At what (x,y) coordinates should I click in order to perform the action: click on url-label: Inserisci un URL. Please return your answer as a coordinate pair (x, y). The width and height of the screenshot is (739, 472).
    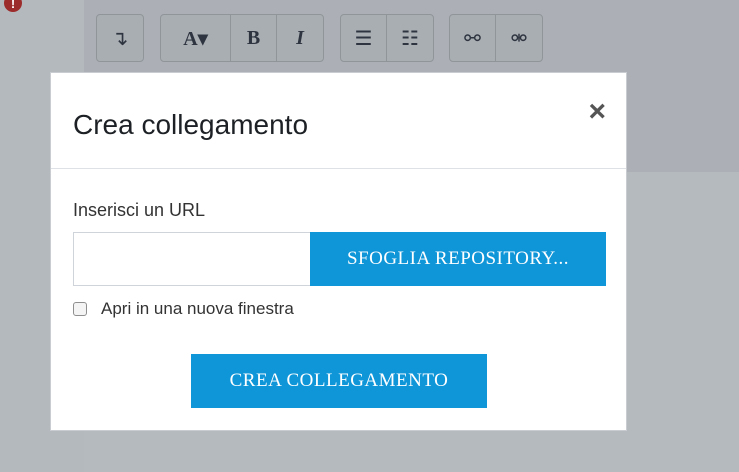
    Looking at the image, I should click on (139, 210).